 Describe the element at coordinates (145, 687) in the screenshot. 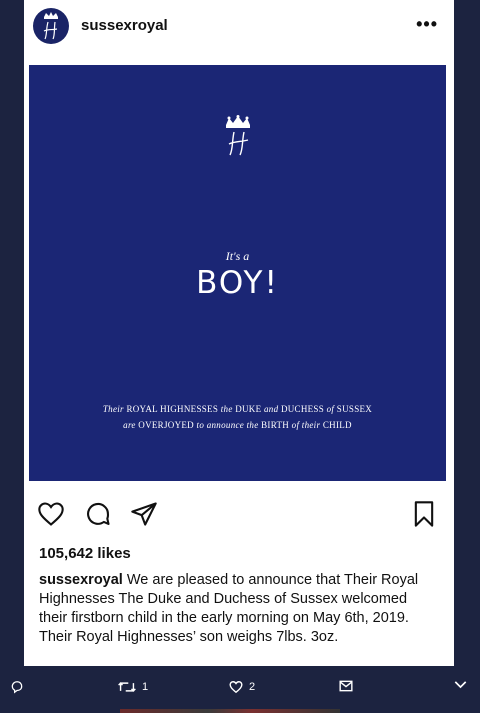

I see `retweet-count: 1` at that location.